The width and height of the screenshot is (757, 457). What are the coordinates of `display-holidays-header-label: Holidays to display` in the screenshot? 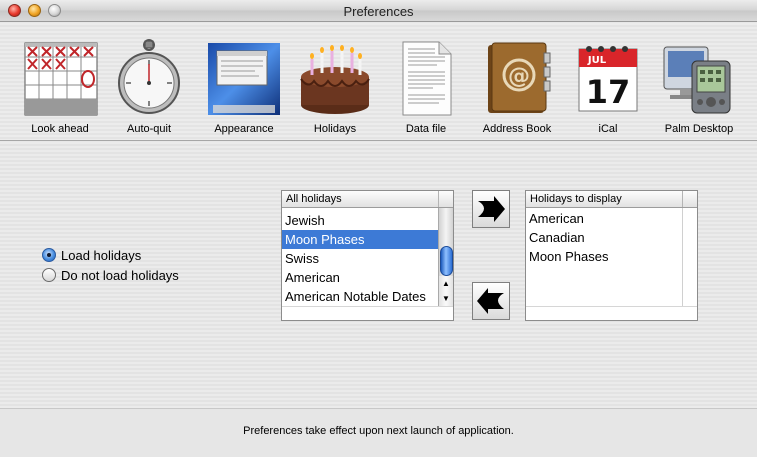 It's located at (576, 199).